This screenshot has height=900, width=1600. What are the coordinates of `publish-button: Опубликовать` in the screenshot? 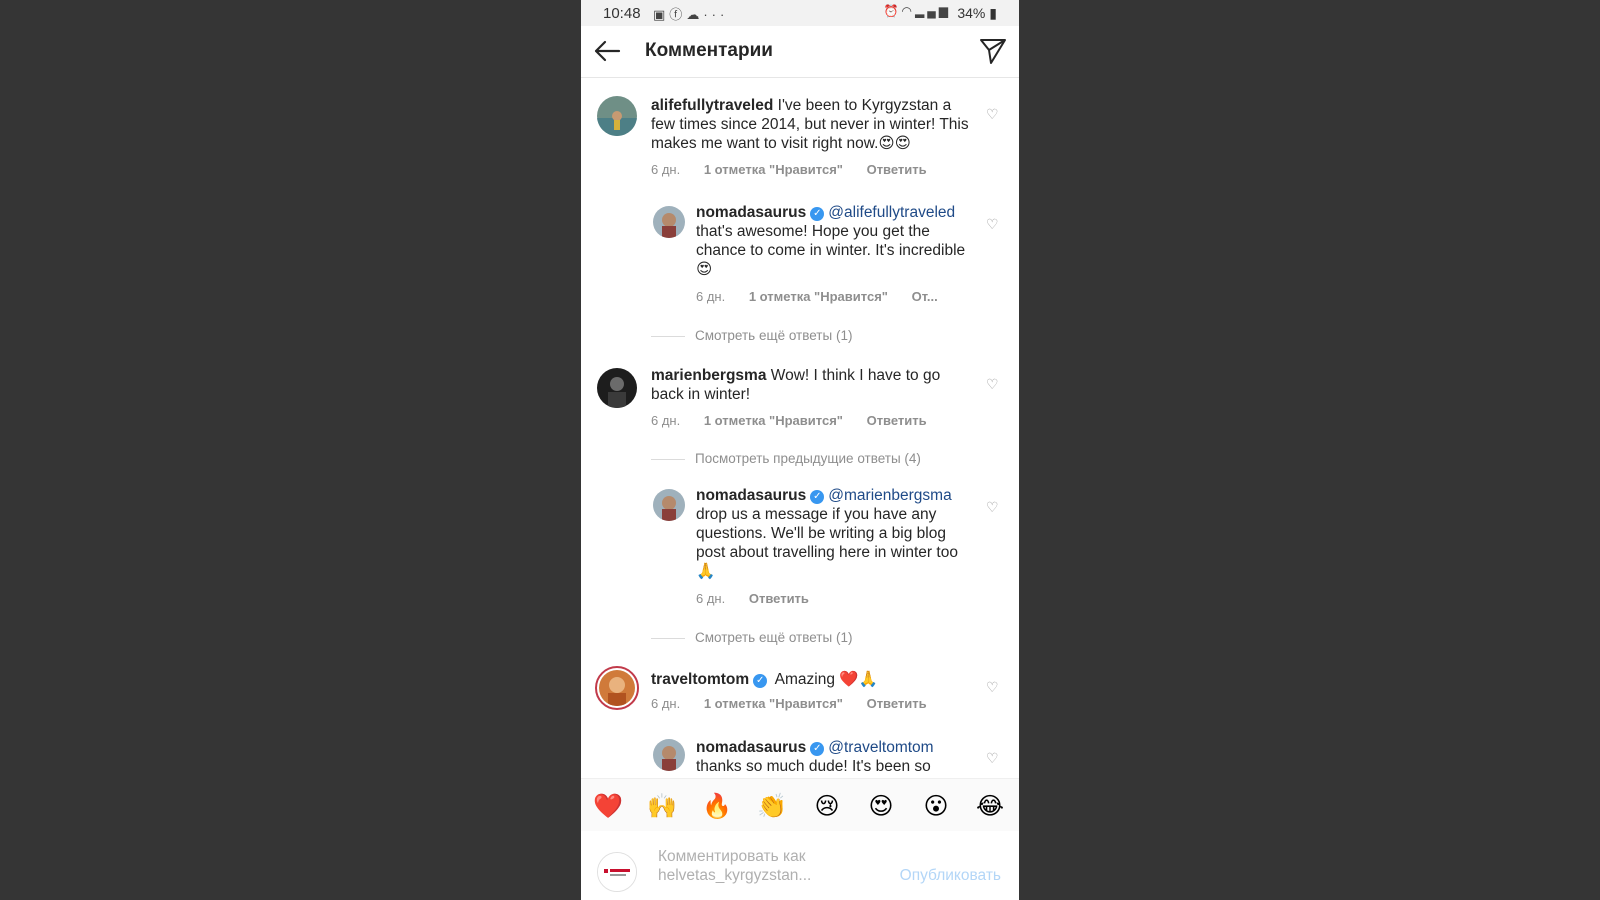 It's located at (950, 876).